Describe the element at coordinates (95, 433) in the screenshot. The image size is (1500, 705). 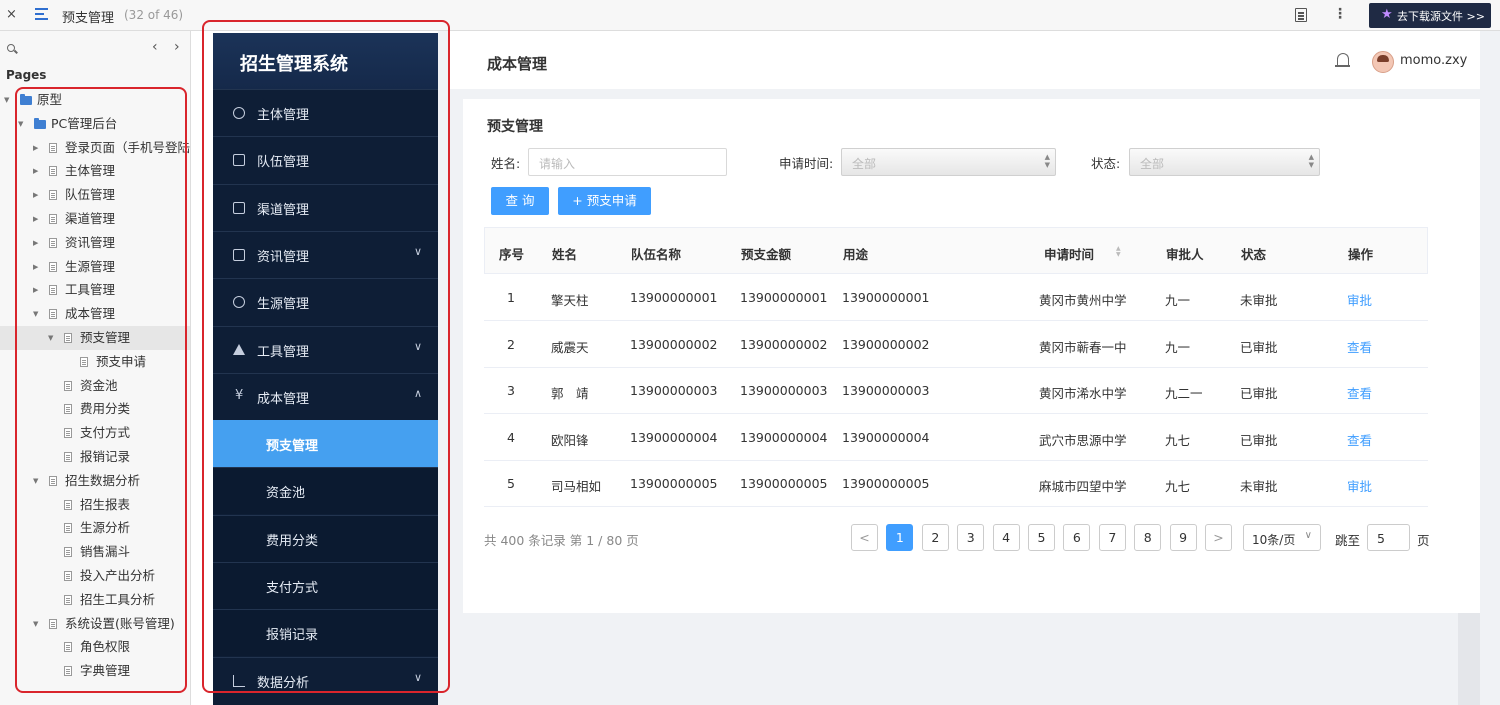
I see `tree-item: 支付方式` at that location.